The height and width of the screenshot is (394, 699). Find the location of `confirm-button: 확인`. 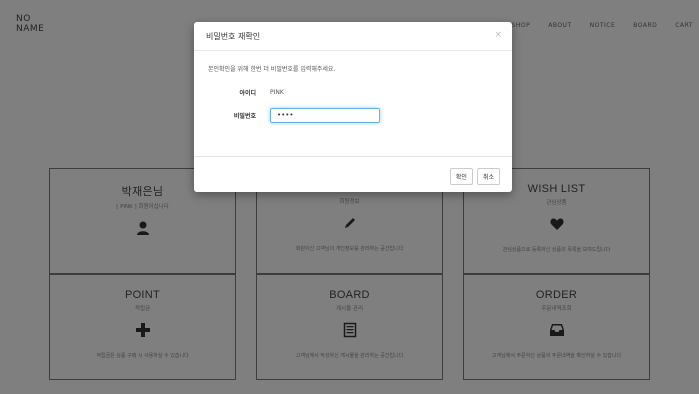

confirm-button: 확인 is located at coordinates (461, 176).